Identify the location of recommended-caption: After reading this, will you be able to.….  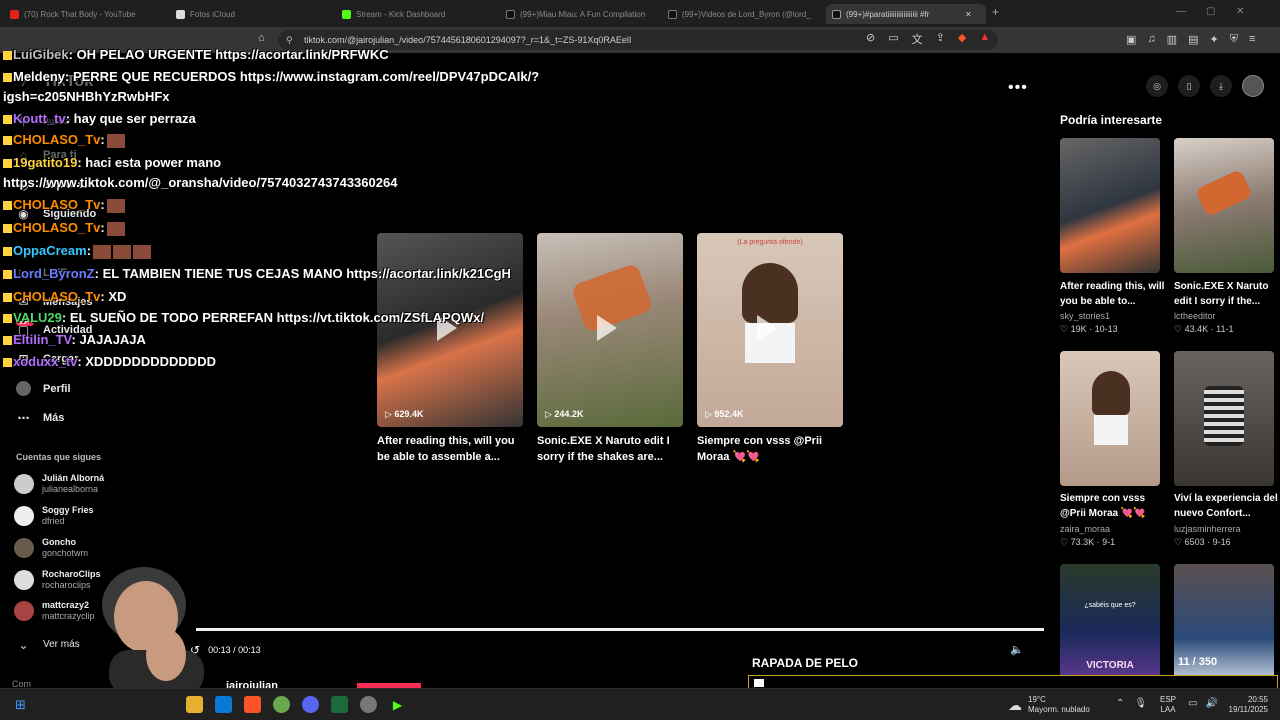
(1114, 294).